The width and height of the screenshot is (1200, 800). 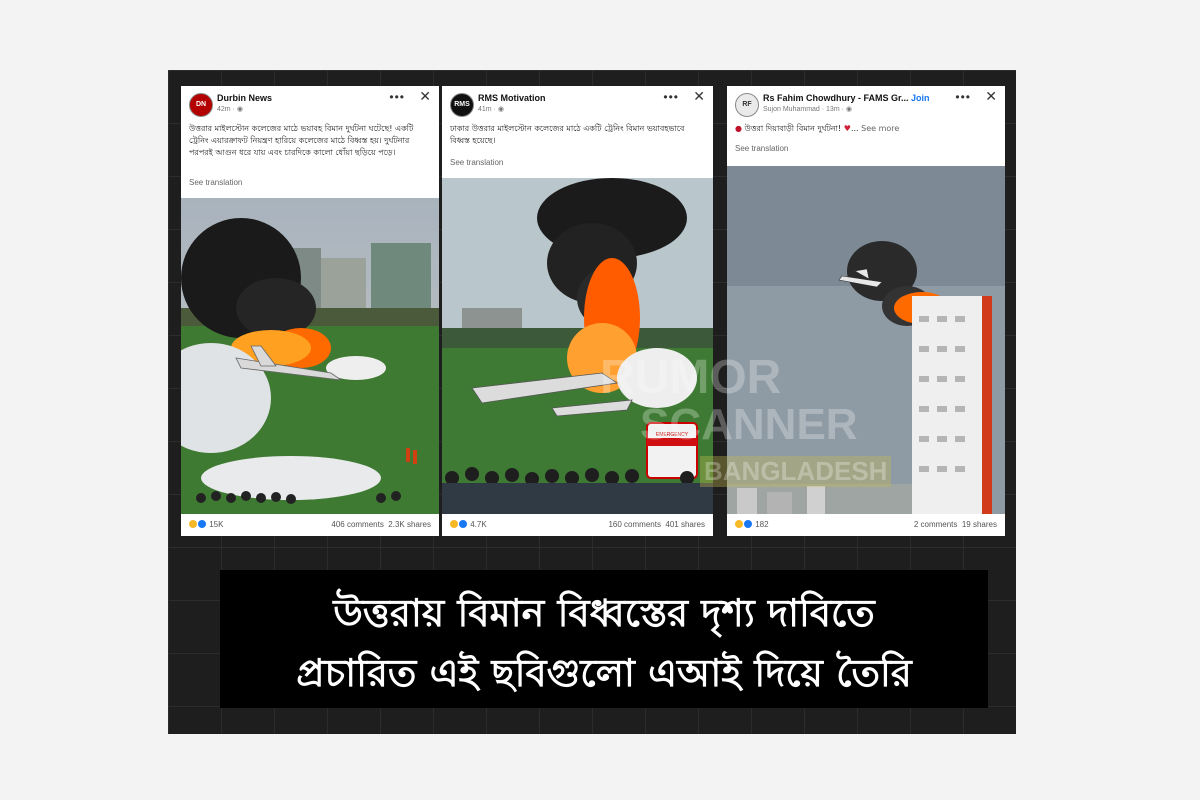 I want to click on reaction-count-label: 4.7K, so click(x=478, y=524).